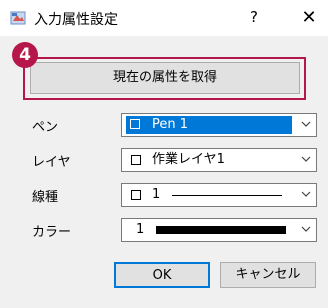  I want to click on linetype-value: 1, so click(156, 194).